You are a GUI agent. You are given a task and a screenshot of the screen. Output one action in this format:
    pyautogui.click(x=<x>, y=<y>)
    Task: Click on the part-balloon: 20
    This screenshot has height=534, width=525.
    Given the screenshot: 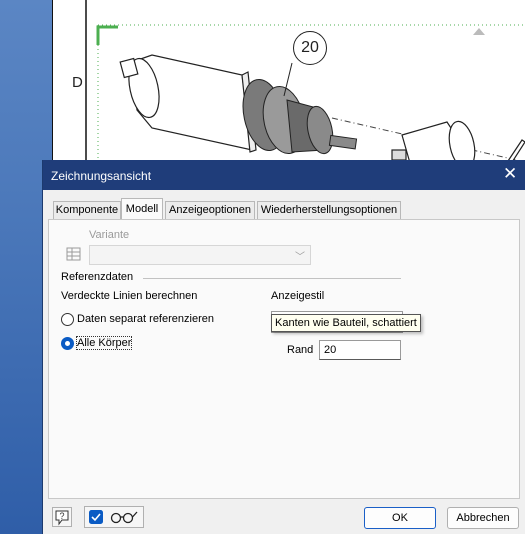 What is the action you would take?
    pyautogui.click(x=310, y=48)
    